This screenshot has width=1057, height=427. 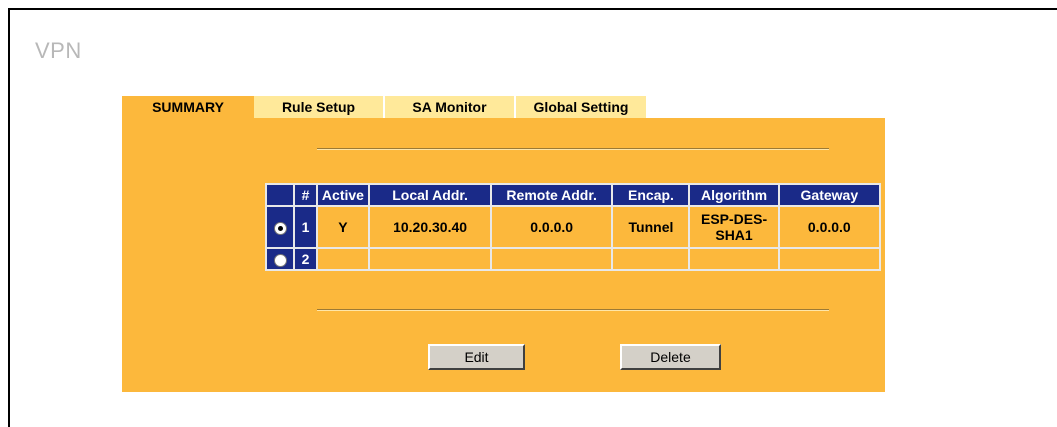 What do you see at coordinates (551, 227) in the screenshot?
I see `row-remote-addr: 0.0.0.0` at bounding box center [551, 227].